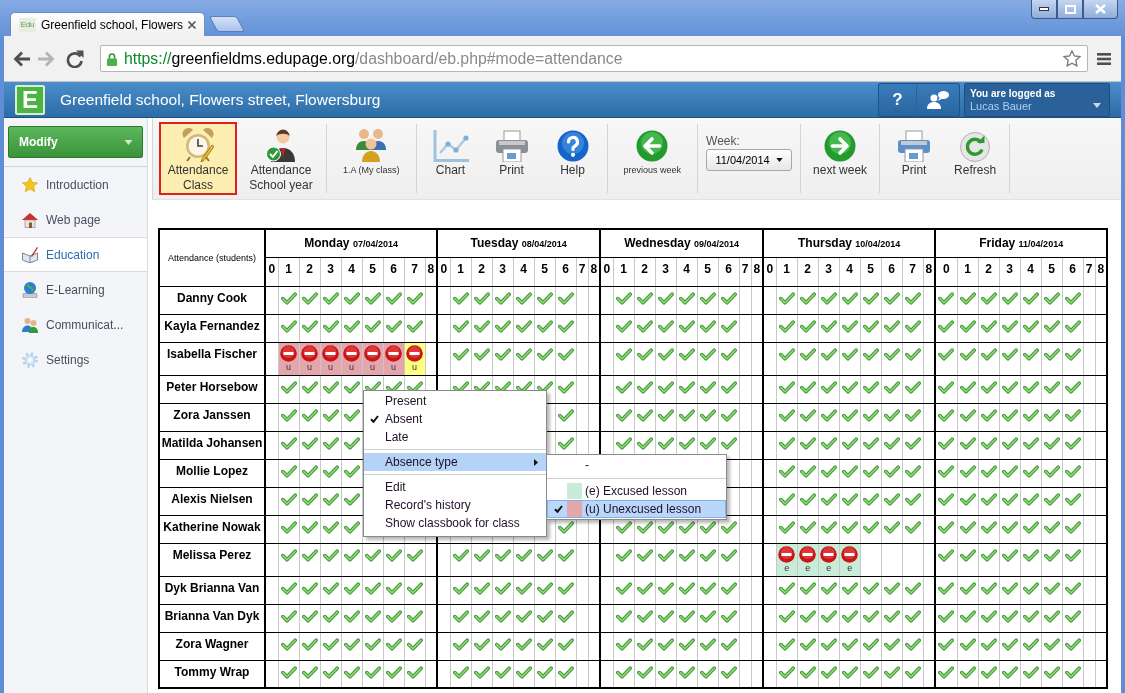 Image resolution: width=1125 pixels, height=693 pixels. I want to click on toolbar-button: Chart, so click(450, 158).